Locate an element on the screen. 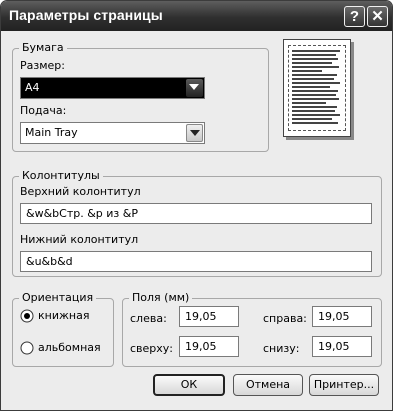 This screenshot has height=411, width=393. close-icon: ✕ is located at coordinates (377, 16).